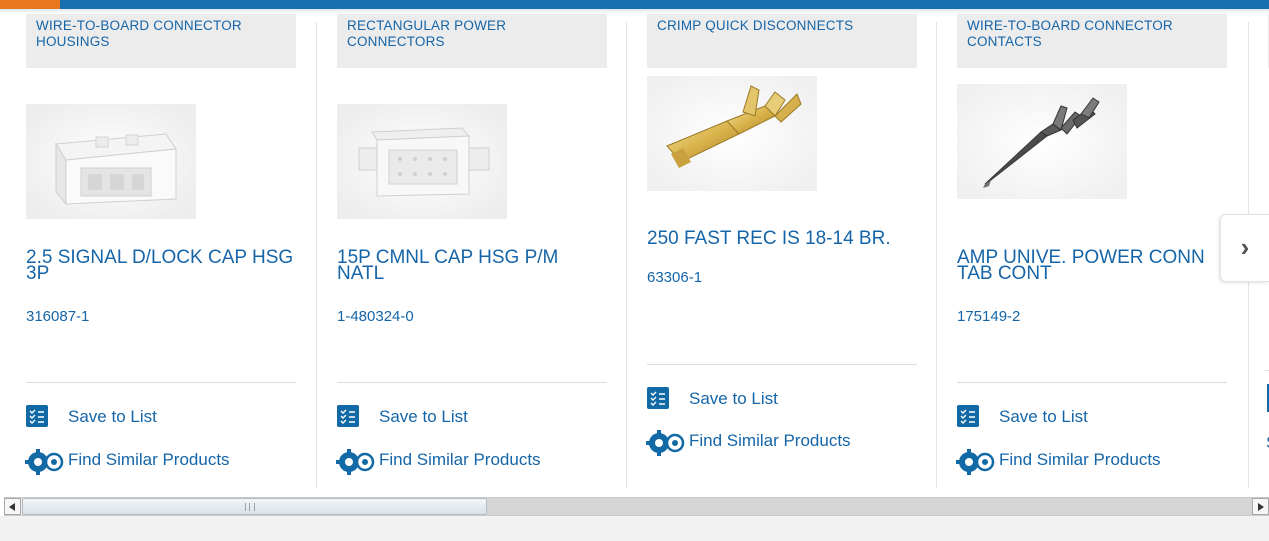  I want to click on part-number: 175149-2, so click(988, 316).